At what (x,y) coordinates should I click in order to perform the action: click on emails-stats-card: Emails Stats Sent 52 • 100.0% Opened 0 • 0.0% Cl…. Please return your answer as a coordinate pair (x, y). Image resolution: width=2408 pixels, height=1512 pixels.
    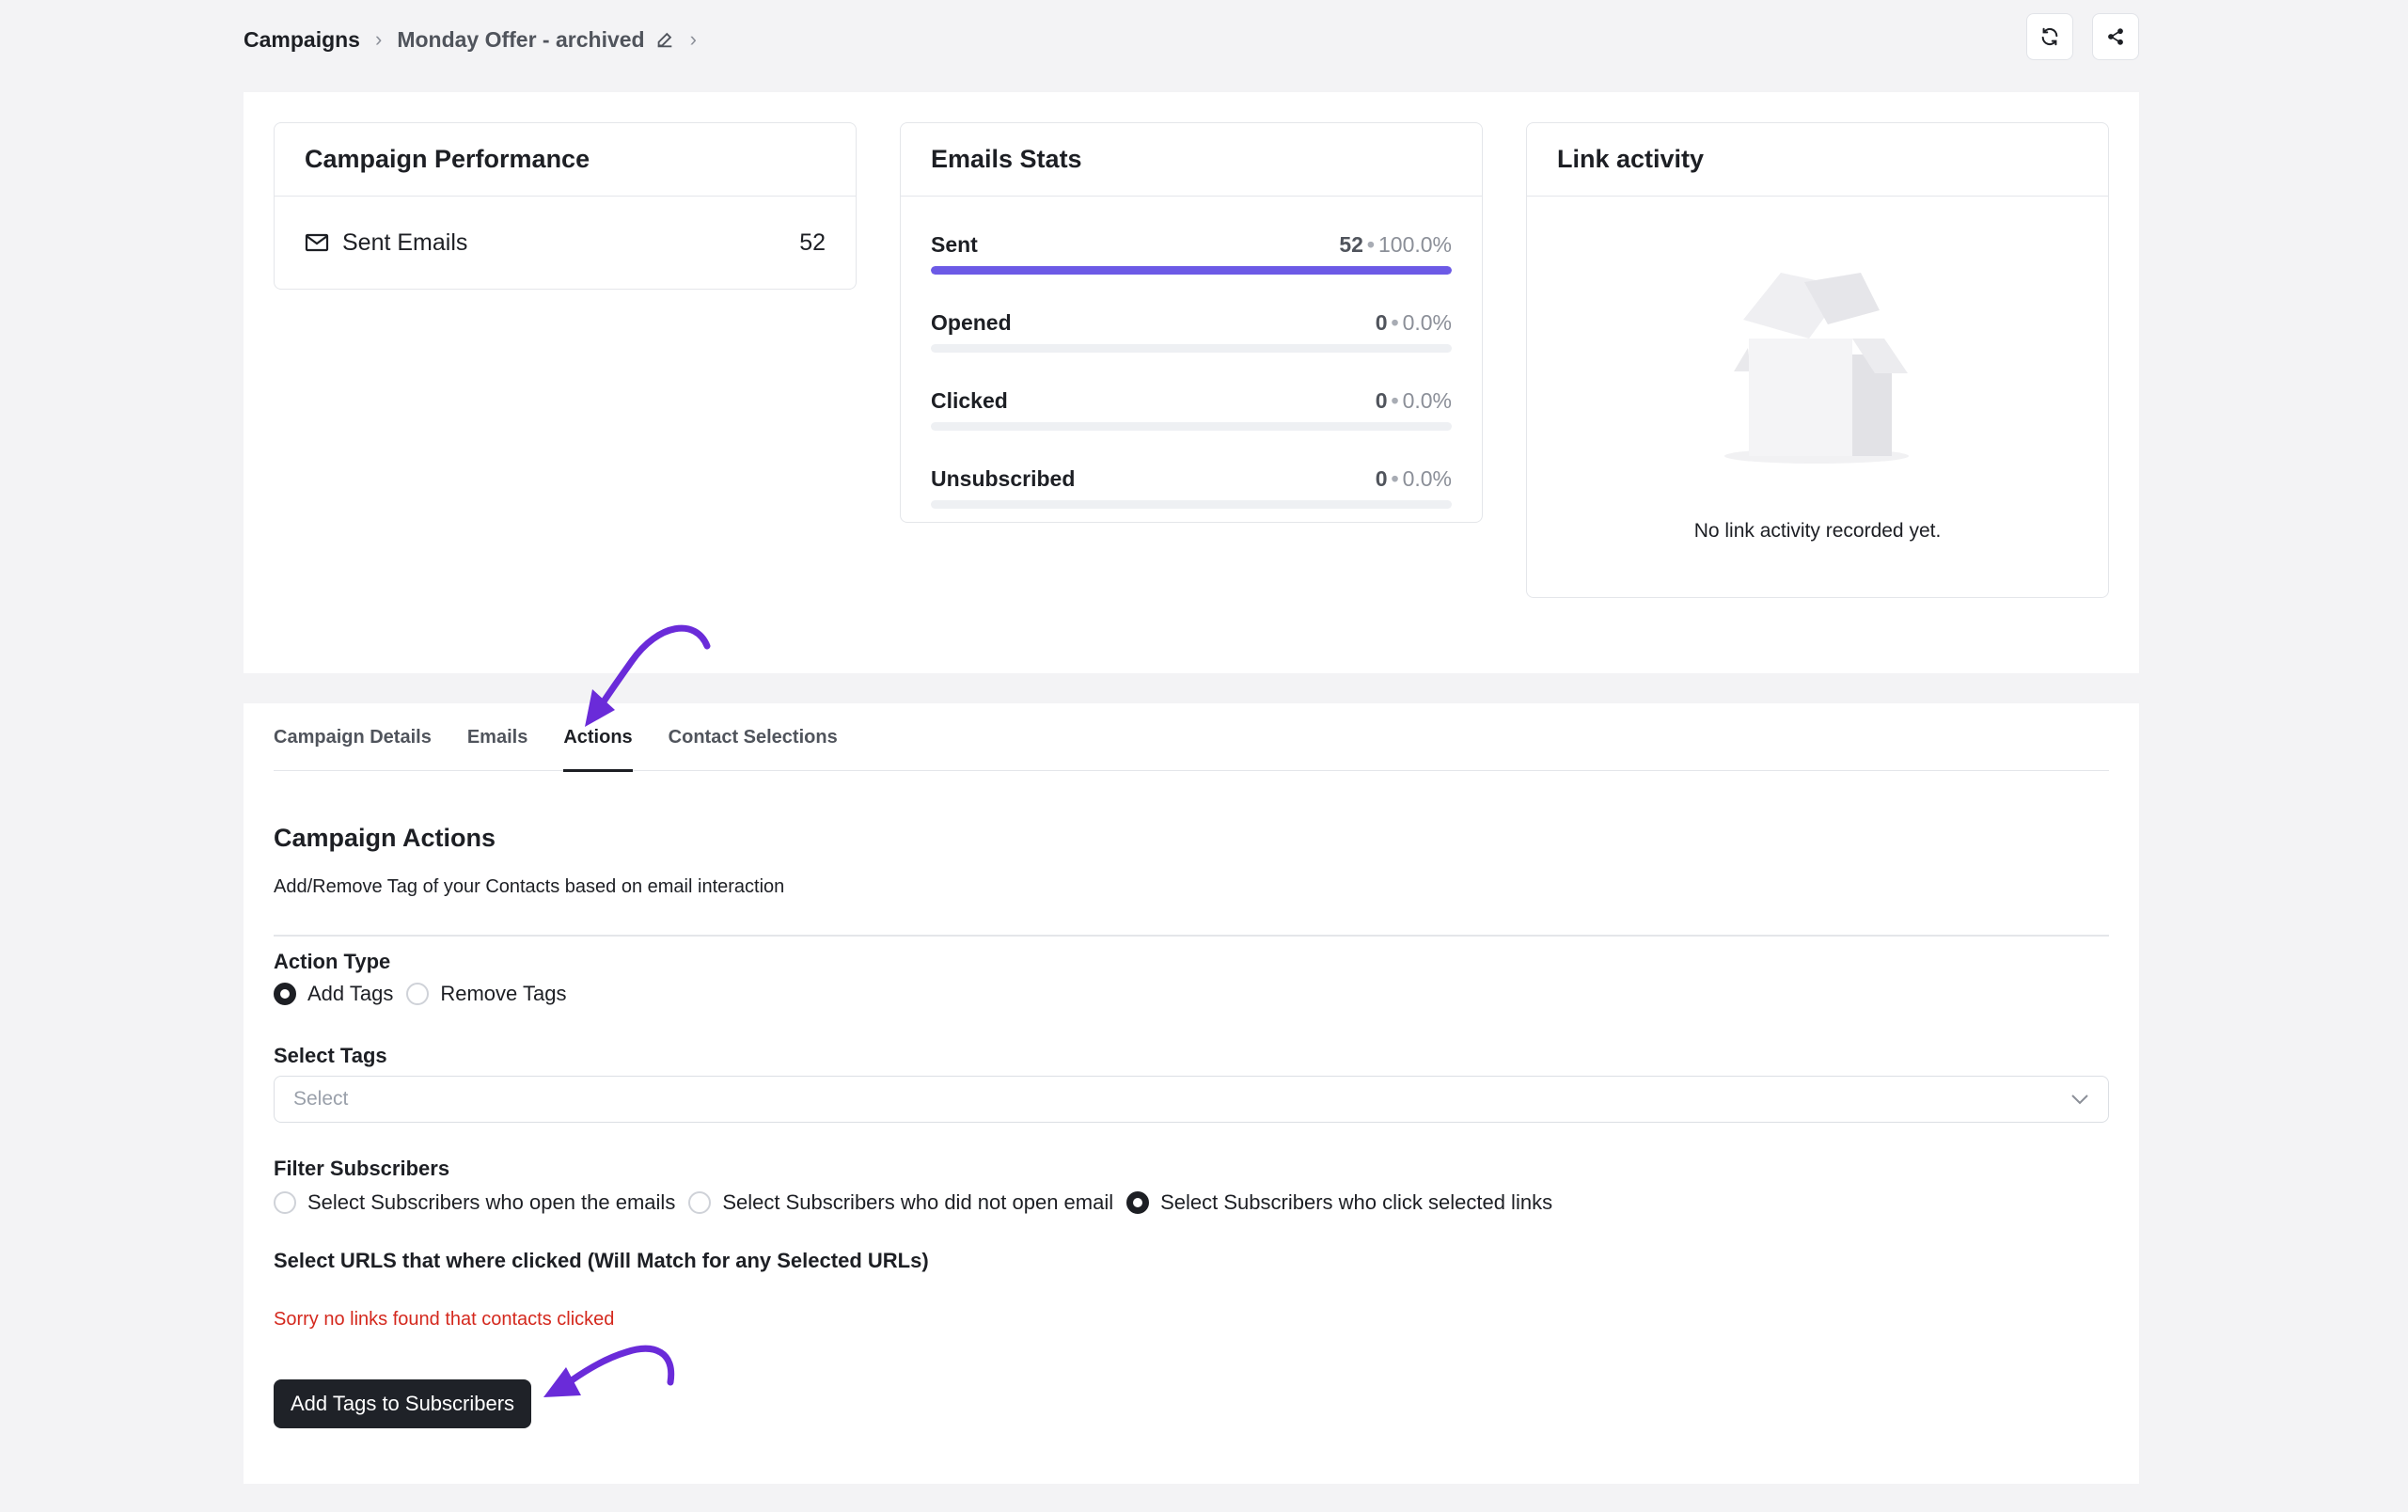
    Looking at the image, I should click on (1191, 322).